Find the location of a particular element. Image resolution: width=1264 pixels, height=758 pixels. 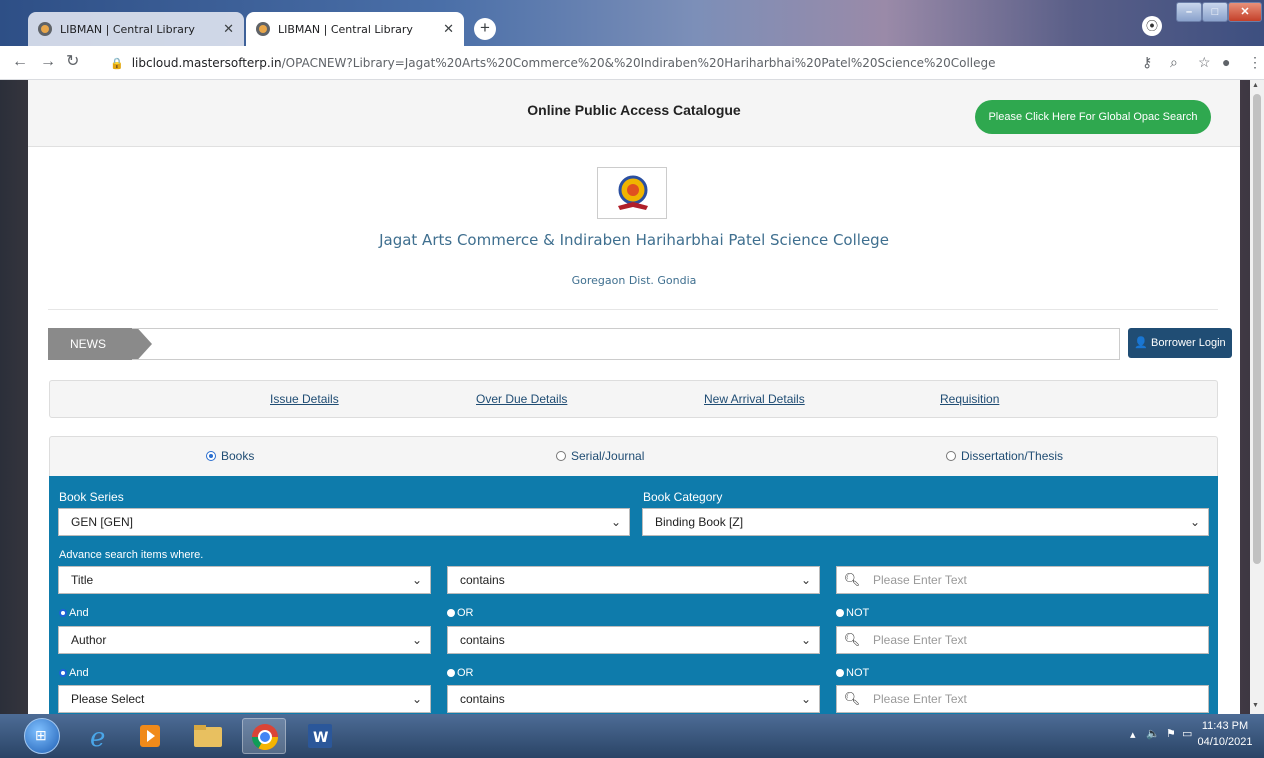

or-radio-2: OR is located at coordinates (460, 673).